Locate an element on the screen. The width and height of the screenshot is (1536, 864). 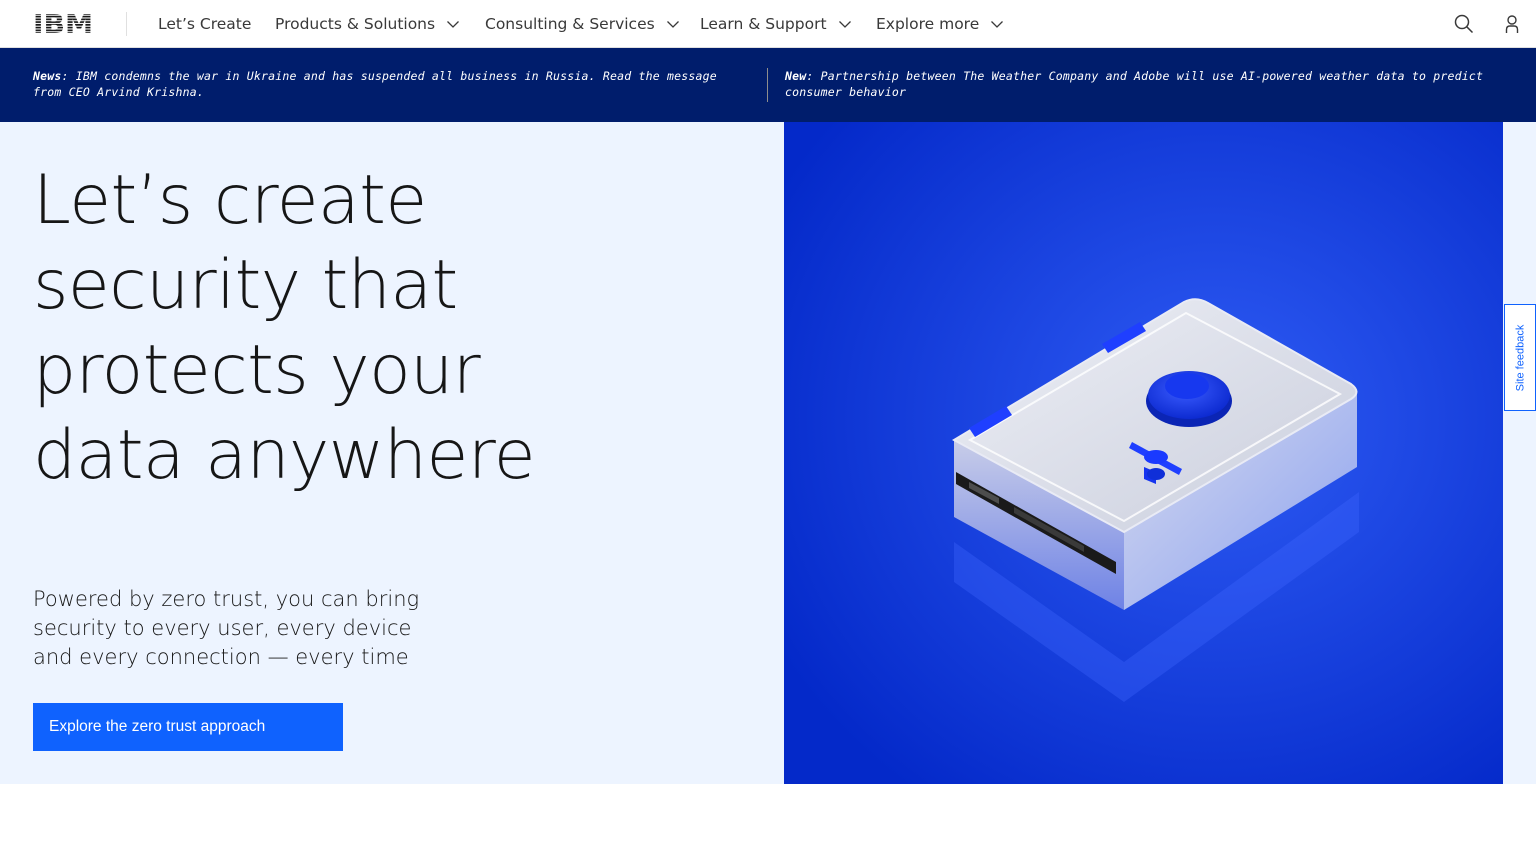
search-icon is located at coordinates (1464, 24).